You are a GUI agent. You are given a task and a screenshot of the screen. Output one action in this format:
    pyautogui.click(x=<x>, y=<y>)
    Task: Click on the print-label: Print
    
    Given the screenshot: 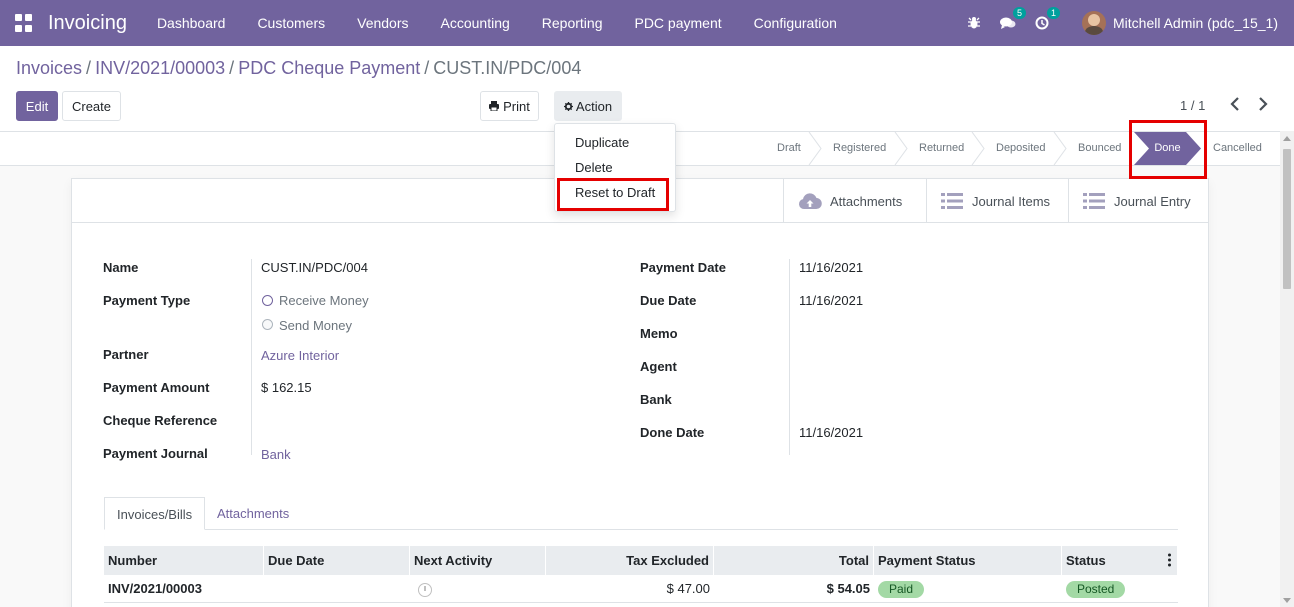 What is the action you would take?
    pyautogui.click(x=516, y=106)
    